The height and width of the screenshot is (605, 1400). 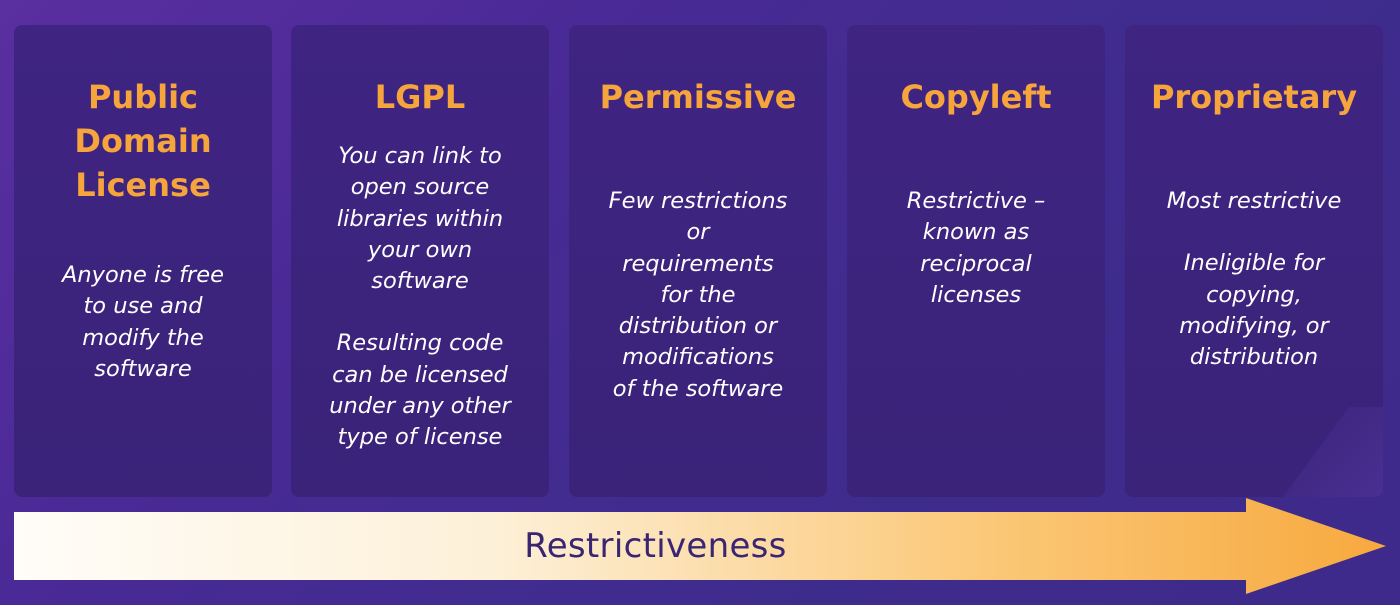 I want to click on description-line: distribution, so click(x=1254, y=357).